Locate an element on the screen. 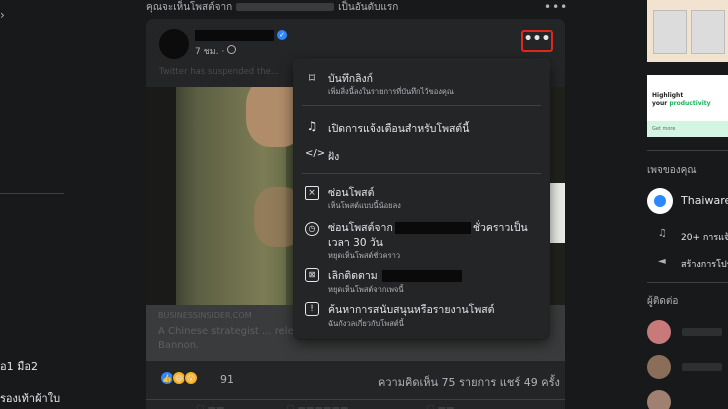 Image resolution: width=728 pixels, height=409 pixels. menu-item-title: ค้นหาการสนับสนุนหรือรายงานโพสต์ is located at coordinates (411, 310).